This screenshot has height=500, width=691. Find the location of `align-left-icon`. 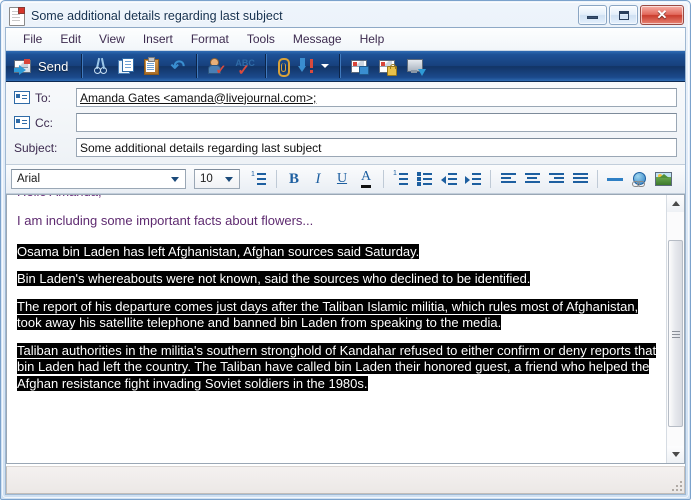

align-left-icon is located at coordinates (508, 179).